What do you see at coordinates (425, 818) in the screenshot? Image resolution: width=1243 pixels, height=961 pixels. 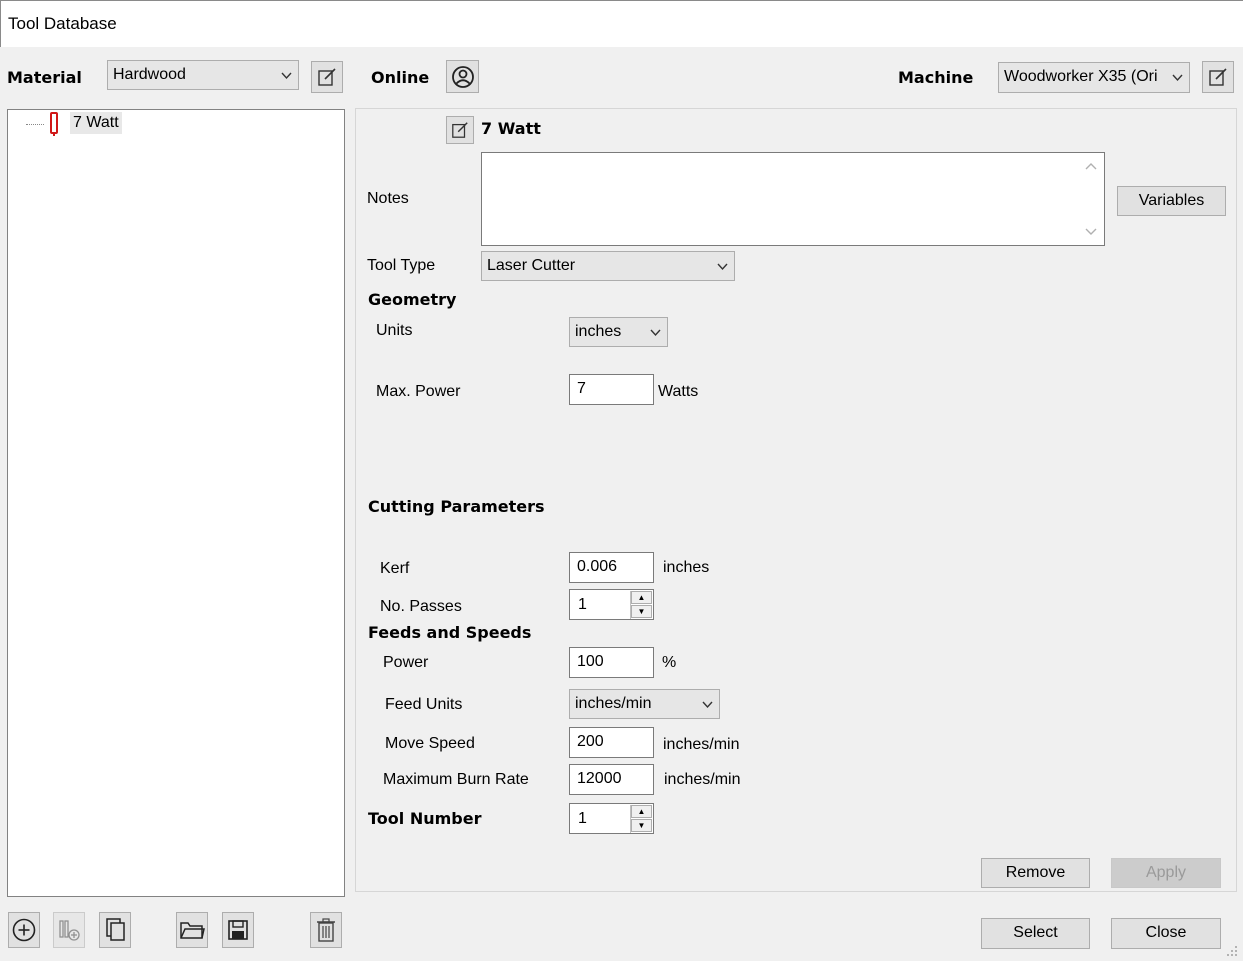 I see `tool-number-label: Tool Number` at bounding box center [425, 818].